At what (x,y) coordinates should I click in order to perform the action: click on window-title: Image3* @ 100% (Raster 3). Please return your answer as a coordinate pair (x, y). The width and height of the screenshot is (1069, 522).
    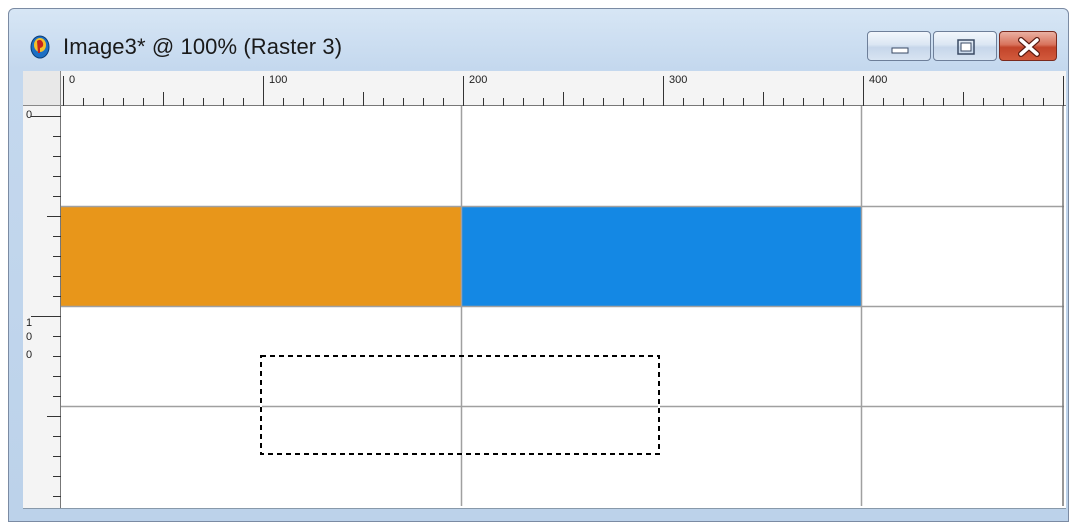
    Looking at the image, I should click on (203, 46).